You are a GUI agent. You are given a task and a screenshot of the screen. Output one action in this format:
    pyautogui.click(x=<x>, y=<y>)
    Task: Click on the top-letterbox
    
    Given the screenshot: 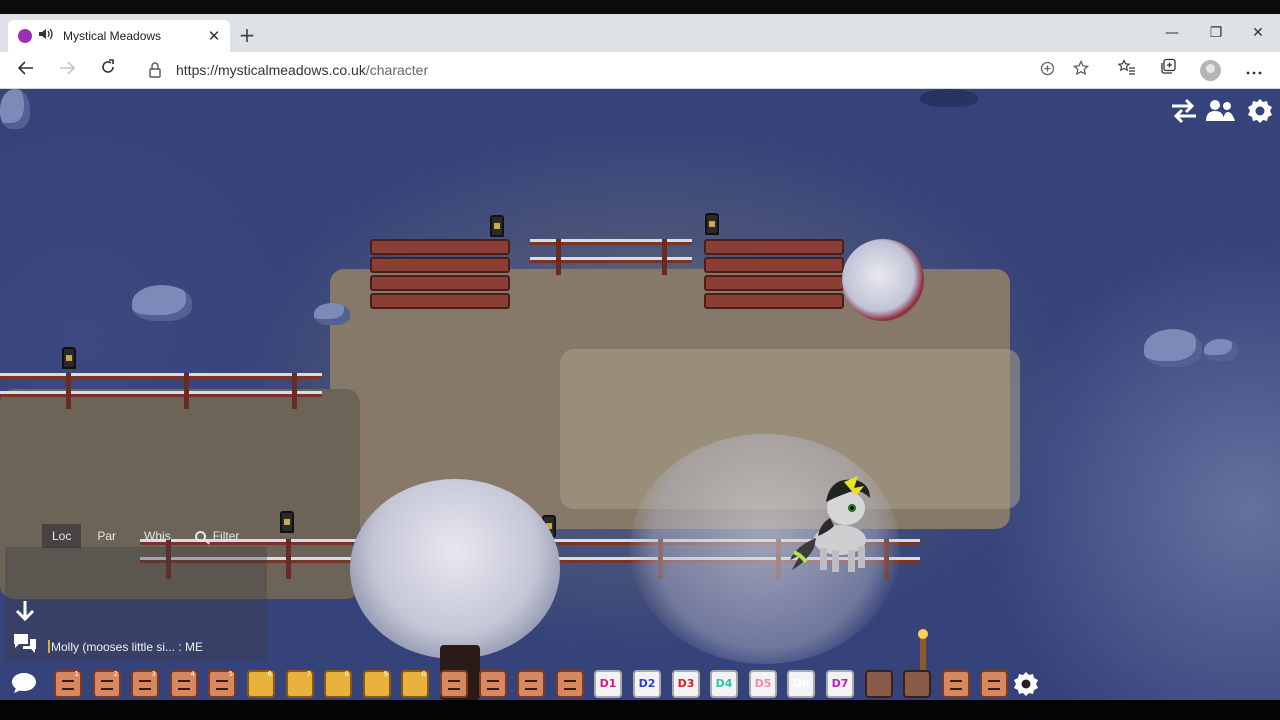 What is the action you would take?
    pyautogui.click(x=640, y=7)
    